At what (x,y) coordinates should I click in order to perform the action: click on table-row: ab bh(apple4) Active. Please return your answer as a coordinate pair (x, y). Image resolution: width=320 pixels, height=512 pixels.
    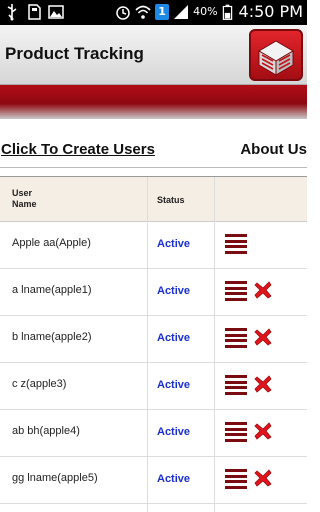
    Looking at the image, I should click on (153, 433).